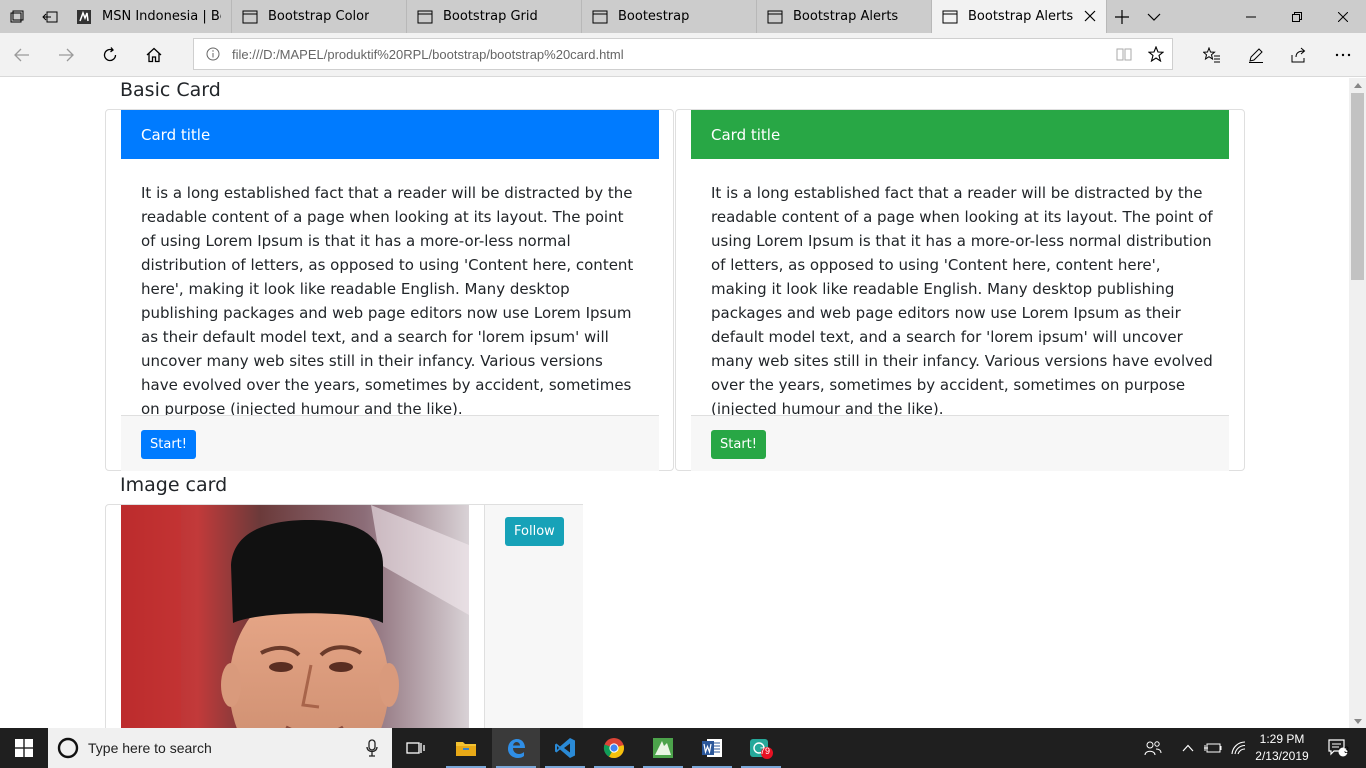  What do you see at coordinates (84, 17) in the screenshot?
I see `msn-icon` at bounding box center [84, 17].